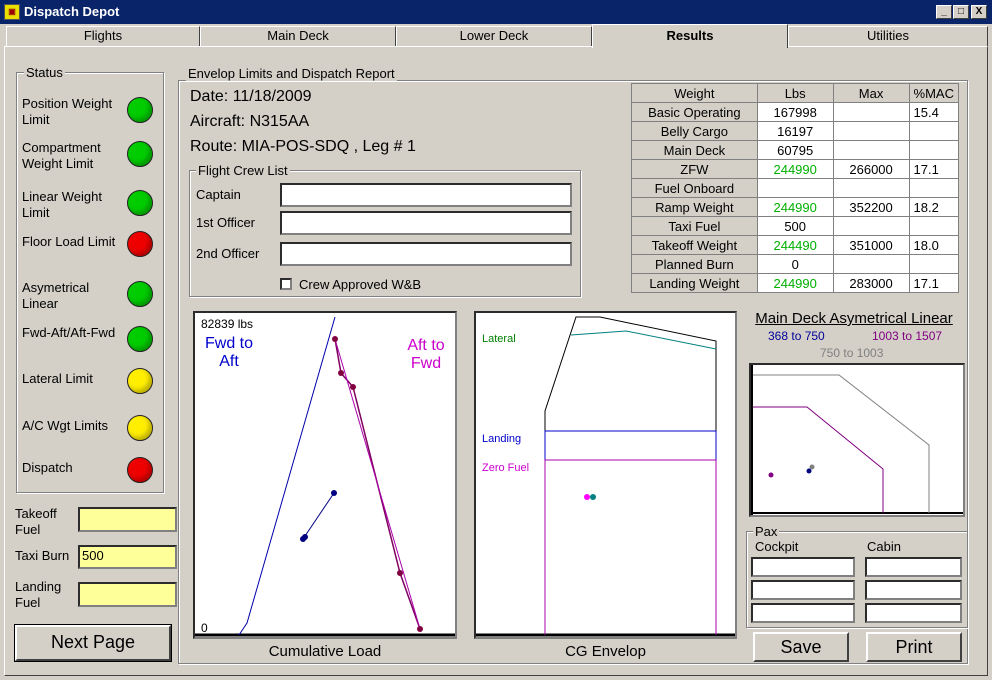 The height and width of the screenshot is (680, 992). What do you see at coordinates (694, 169) in the screenshot?
I see `row-label: ZFW` at bounding box center [694, 169].